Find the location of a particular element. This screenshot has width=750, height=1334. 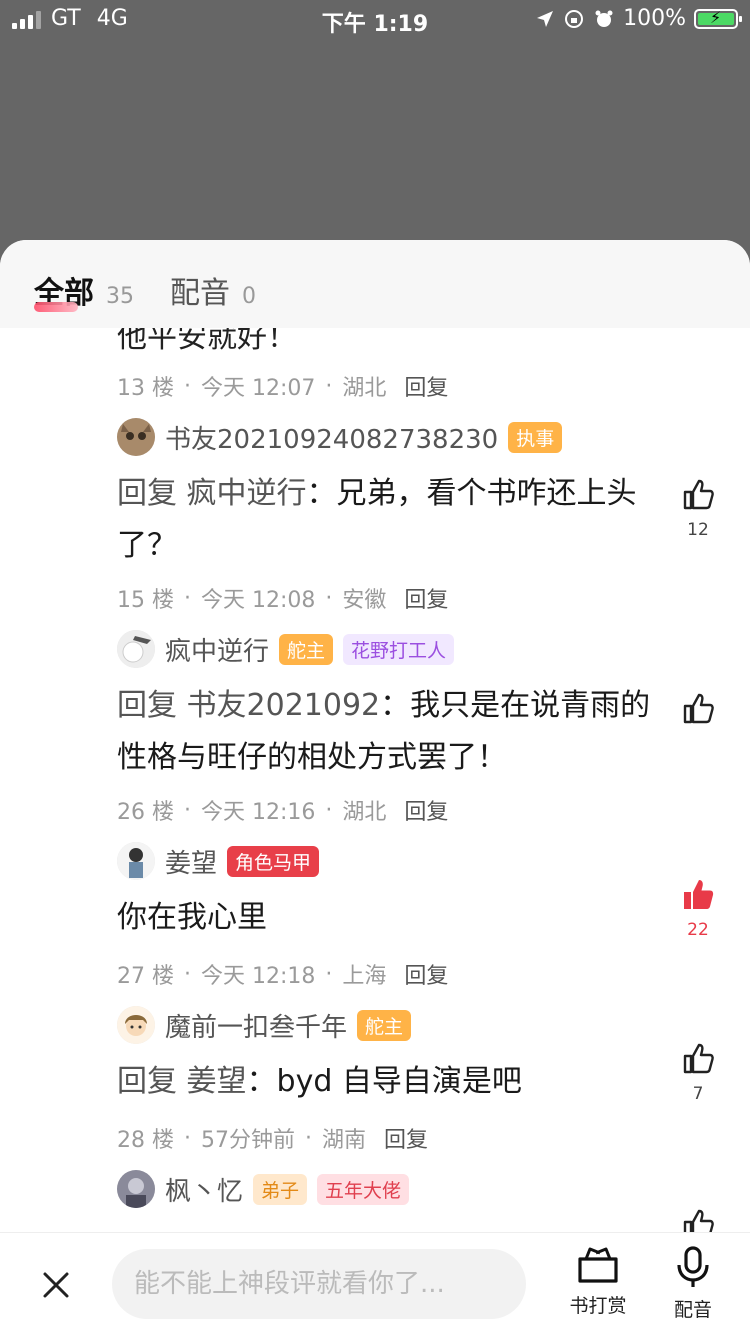

username: 疯中逆行 is located at coordinates (217, 649).